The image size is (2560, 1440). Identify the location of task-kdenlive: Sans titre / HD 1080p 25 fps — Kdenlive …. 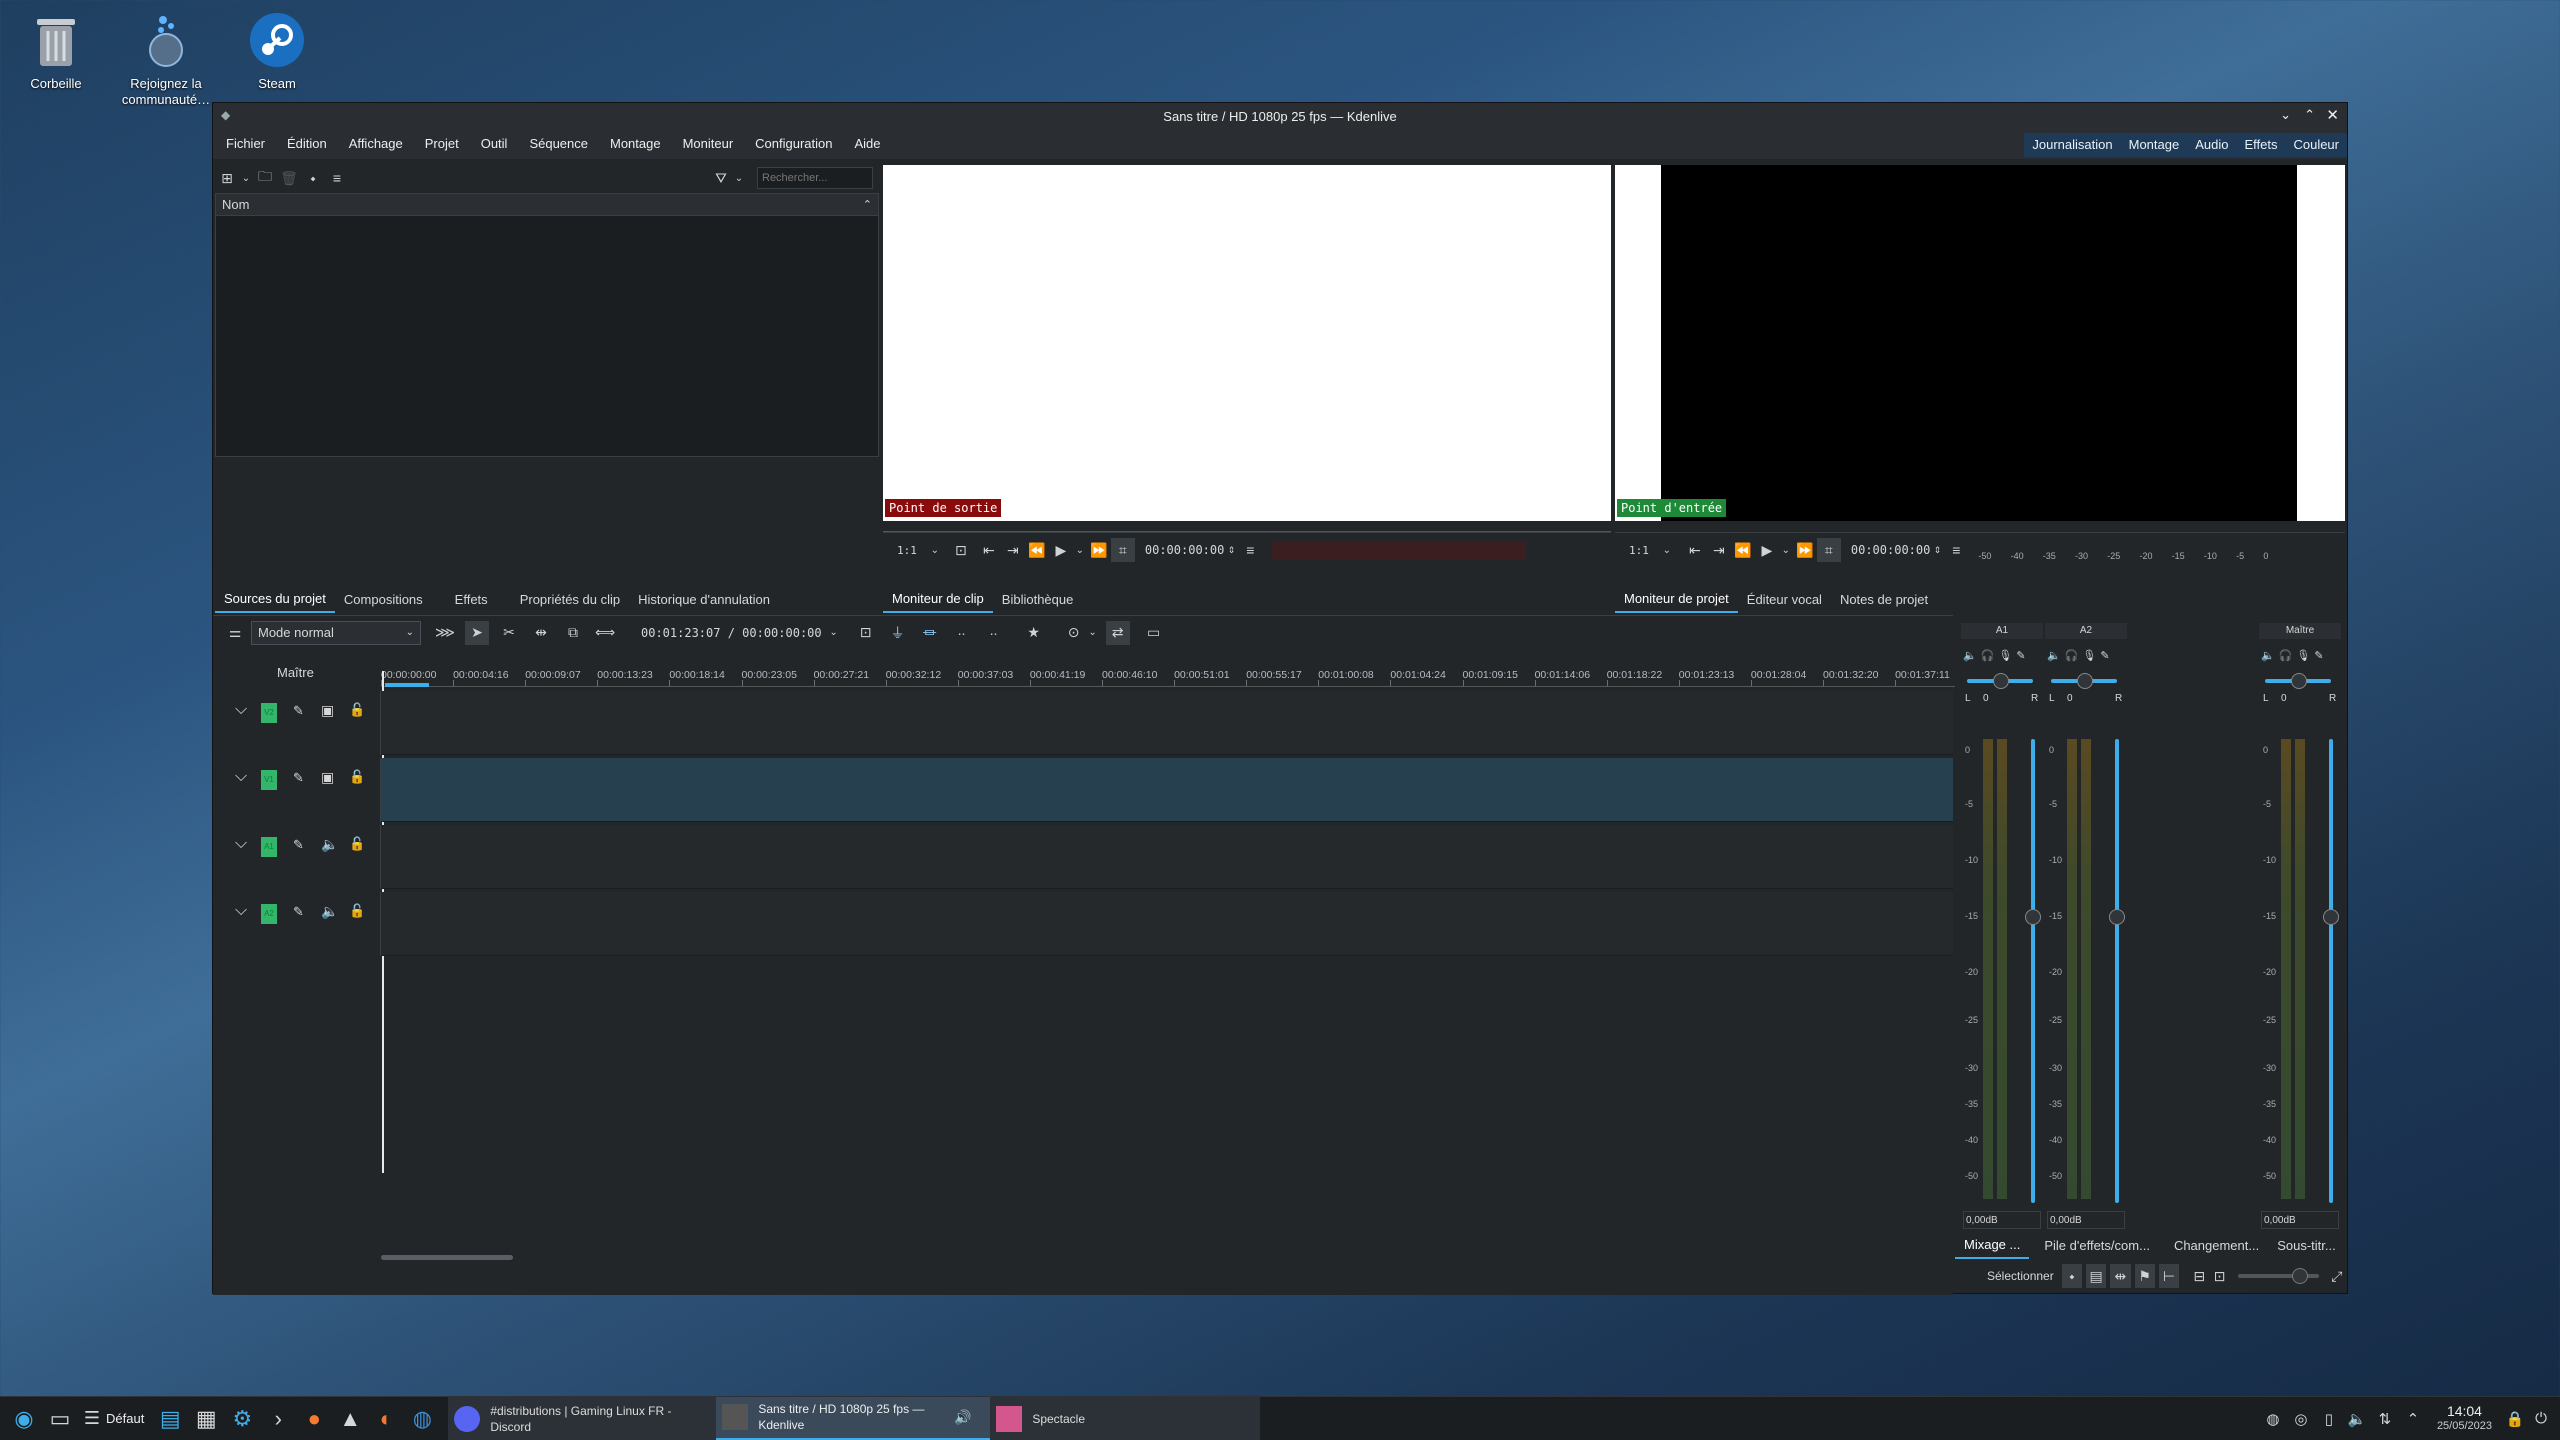
(853, 1418).